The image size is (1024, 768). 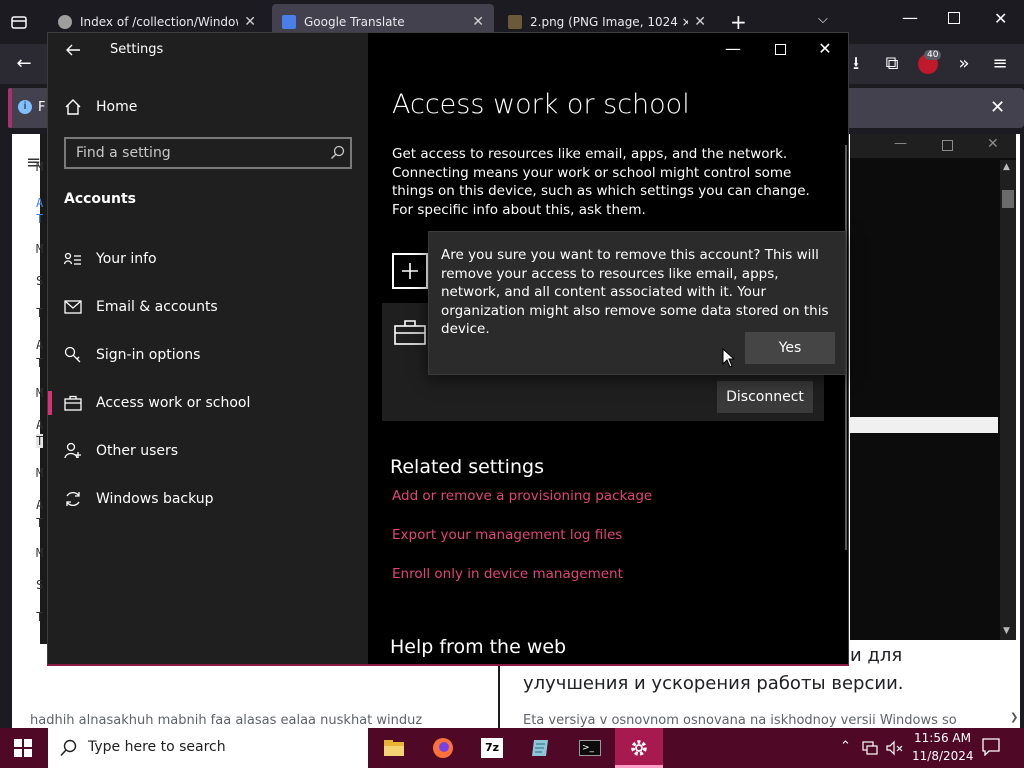 What do you see at coordinates (155, 499) in the screenshot?
I see `nav-label: Windows backup` at bounding box center [155, 499].